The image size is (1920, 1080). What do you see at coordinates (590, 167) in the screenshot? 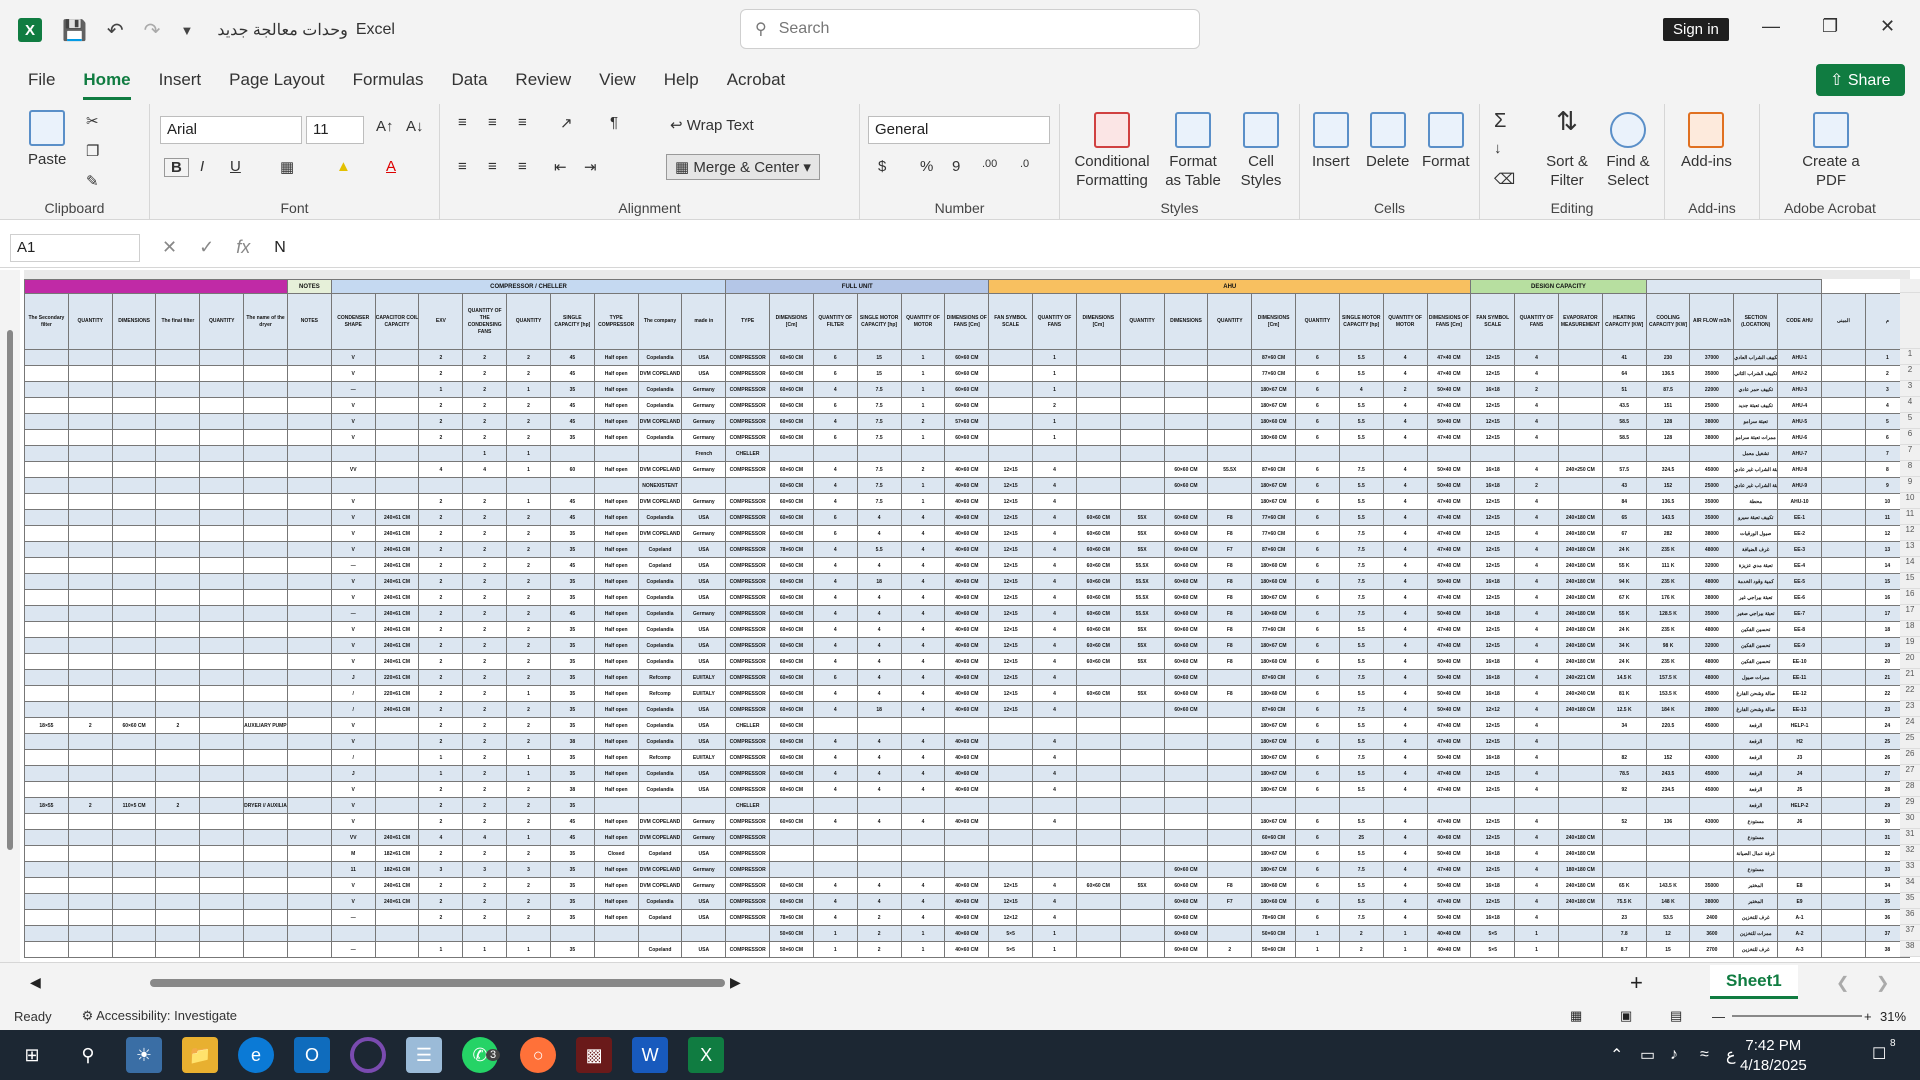
I see `increase-indent-icon: ⇥` at bounding box center [590, 167].